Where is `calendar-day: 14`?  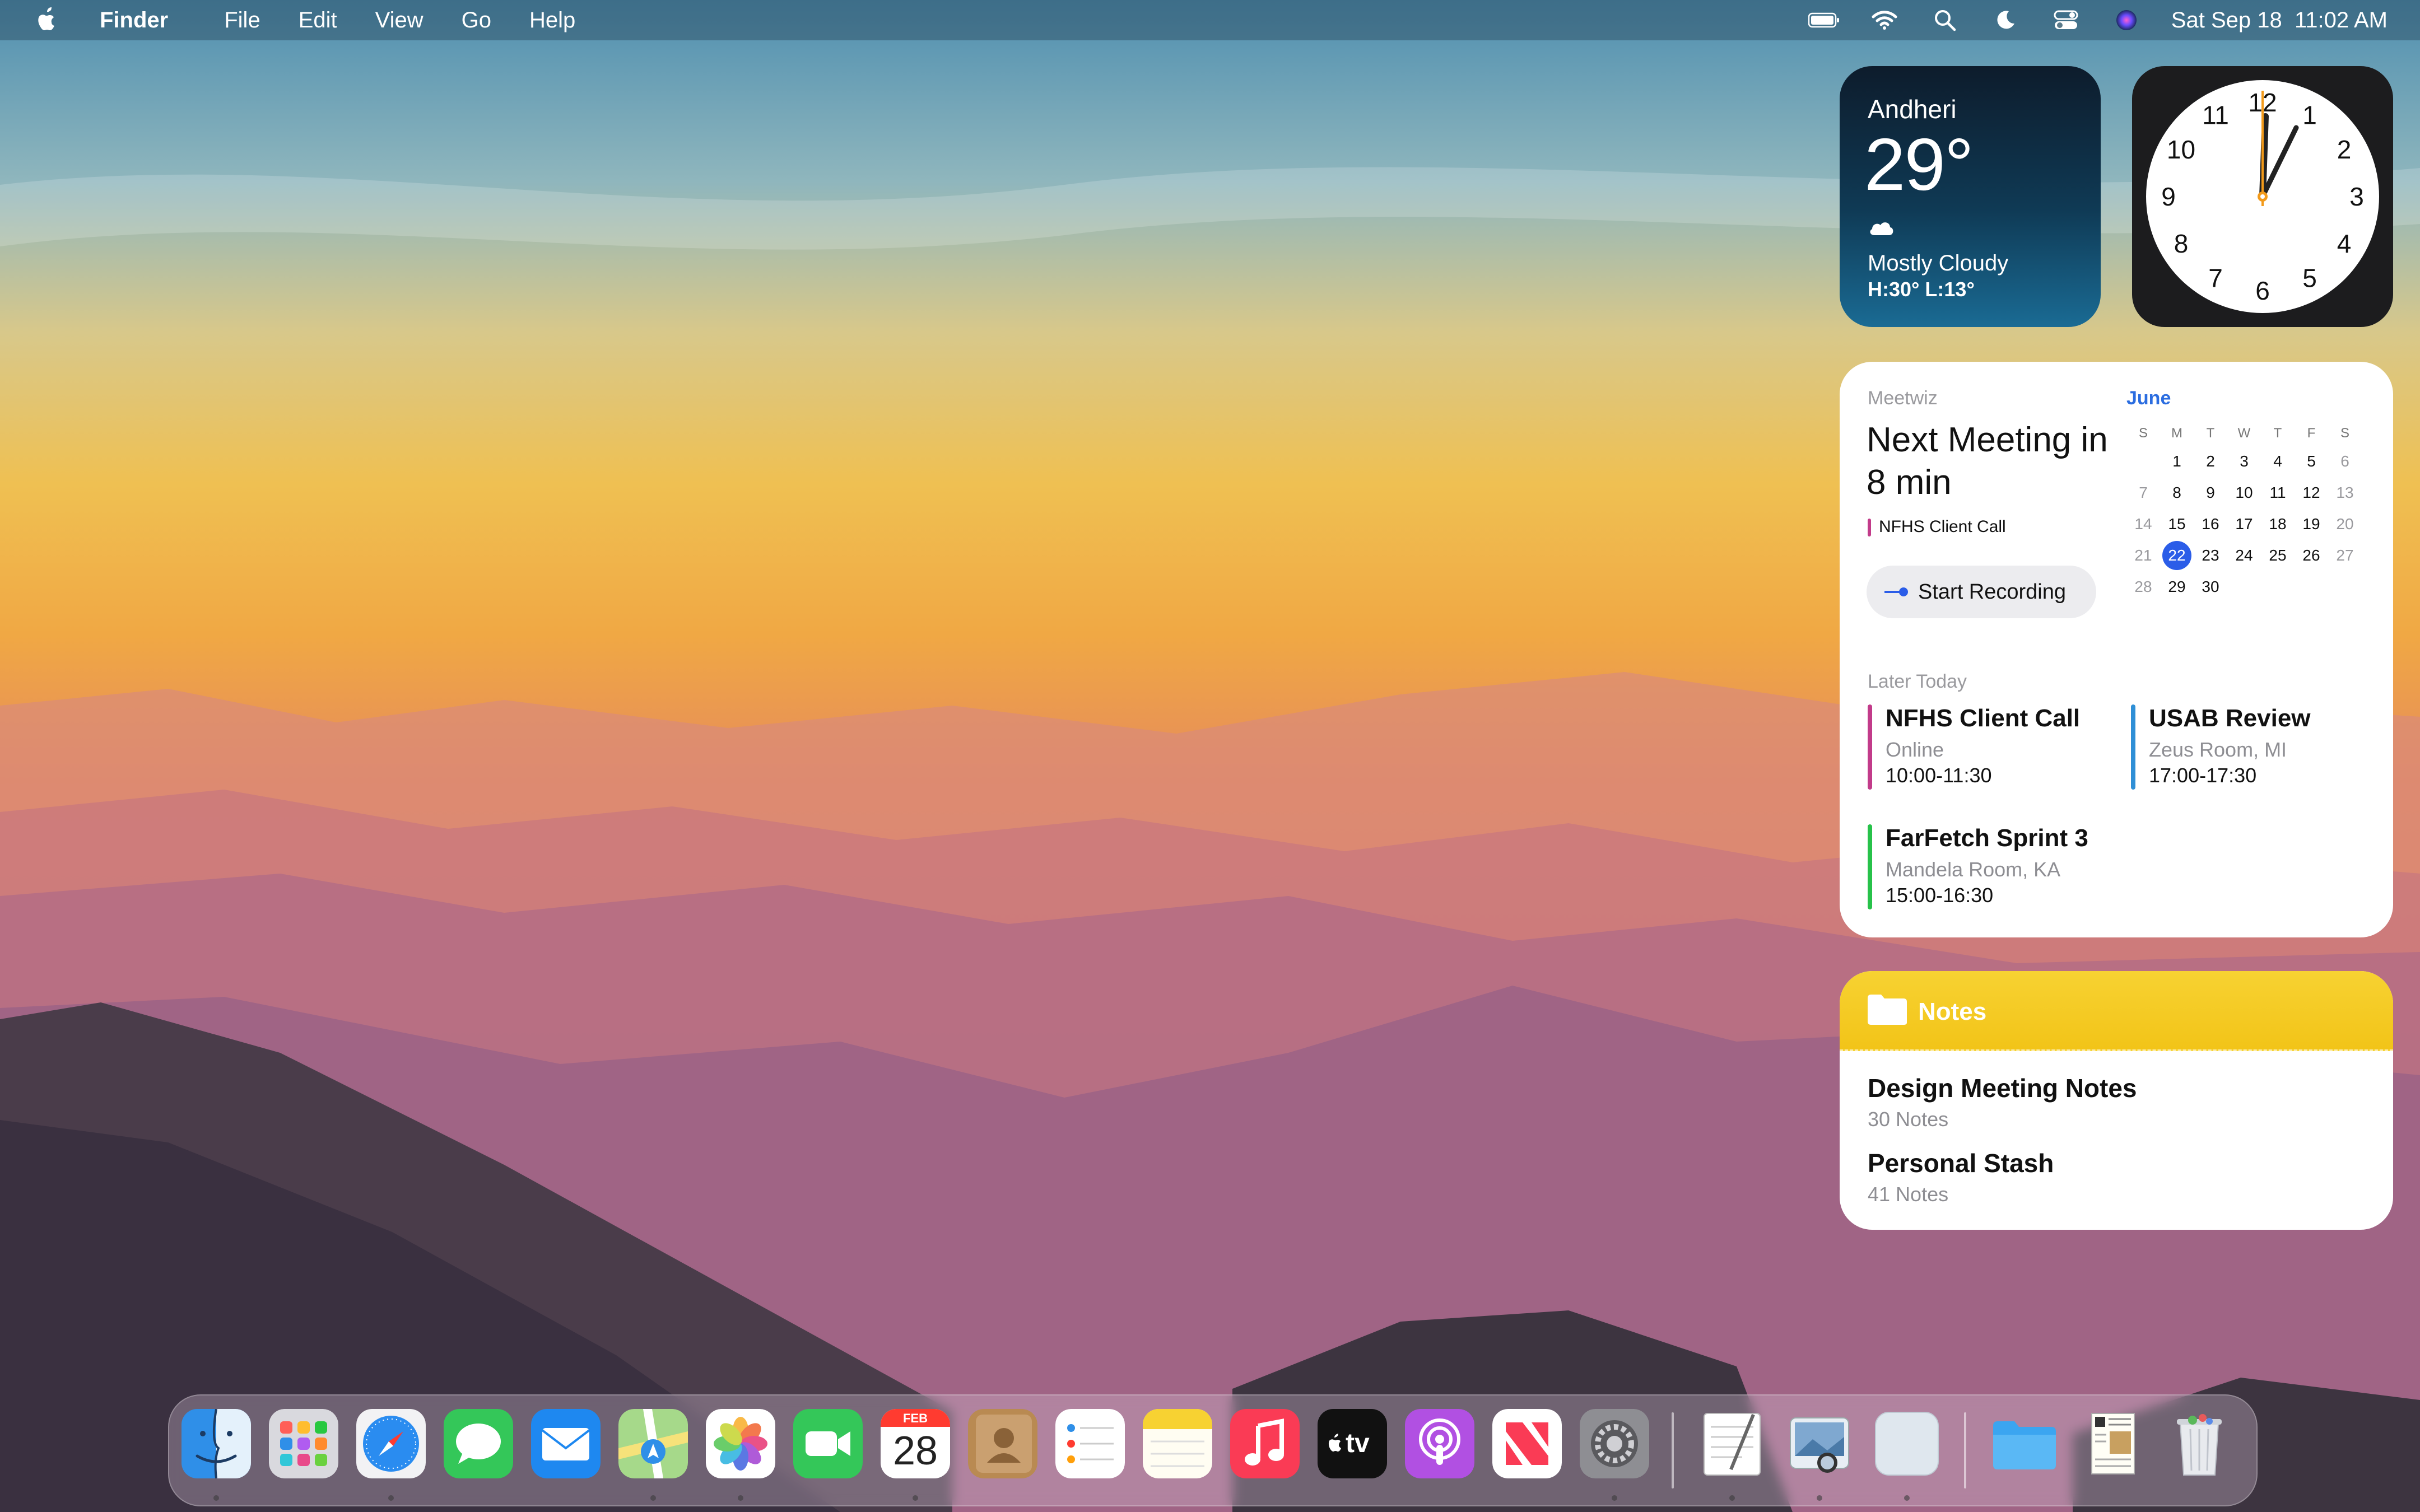
calendar-day: 14 is located at coordinates (2143, 524).